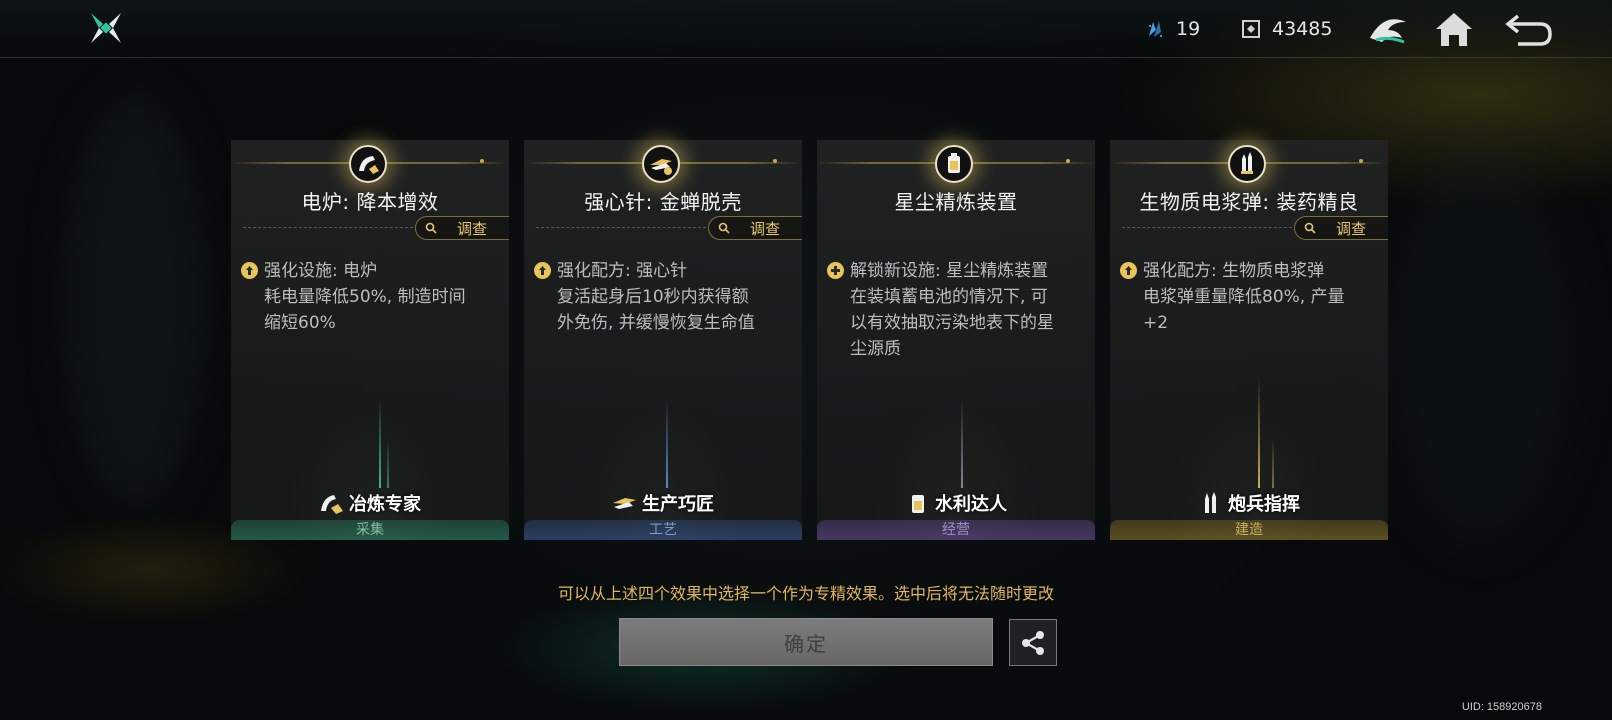 Image resolution: width=1612 pixels, height=720 pixels. I want to click on effect-description: 强化配方: 生物质电浆弹 电浆弹重量降低80%, 产量 +2, so click(1249, 297).